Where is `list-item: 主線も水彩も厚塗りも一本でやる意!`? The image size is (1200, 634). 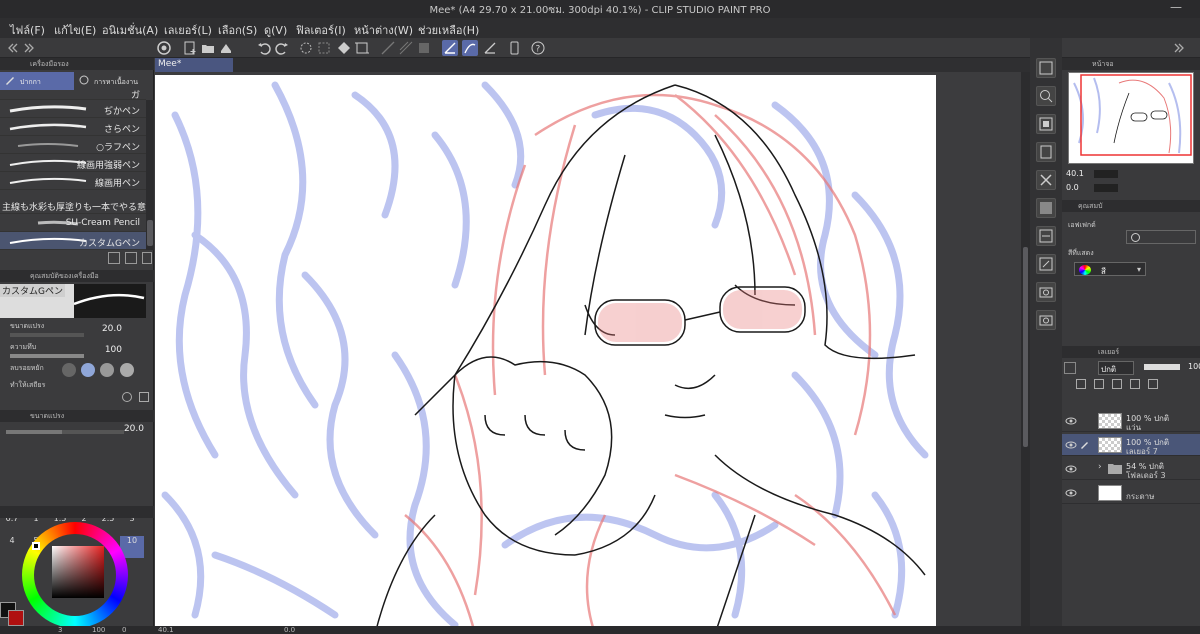
list-item: 主線も水彩も厚塗りも一本でやる意! is located at coordinates (75, 206).